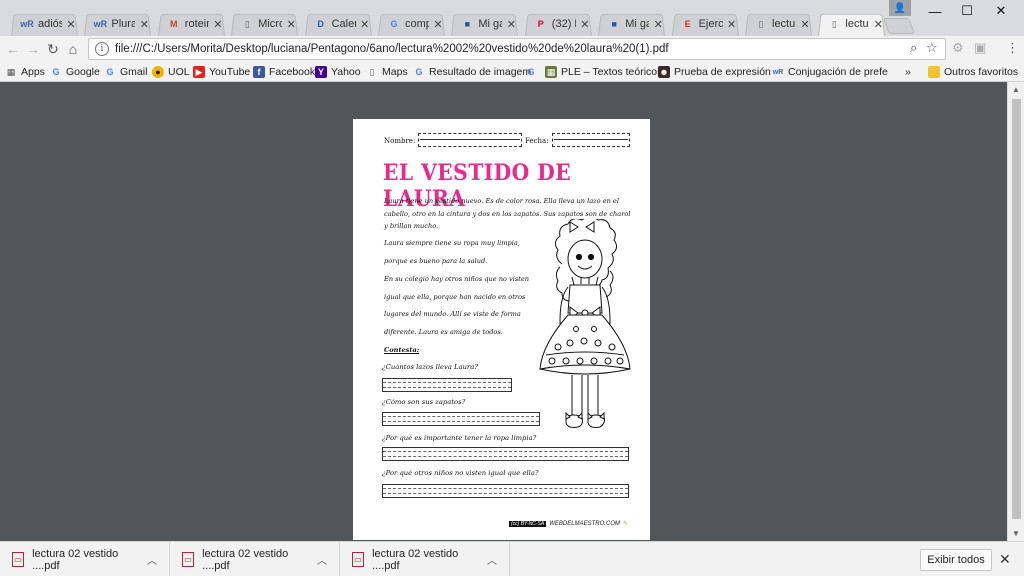 The height and width of the screenshot is (576, 1024). I want to click on document-icon: ▯, so click(834, 23).